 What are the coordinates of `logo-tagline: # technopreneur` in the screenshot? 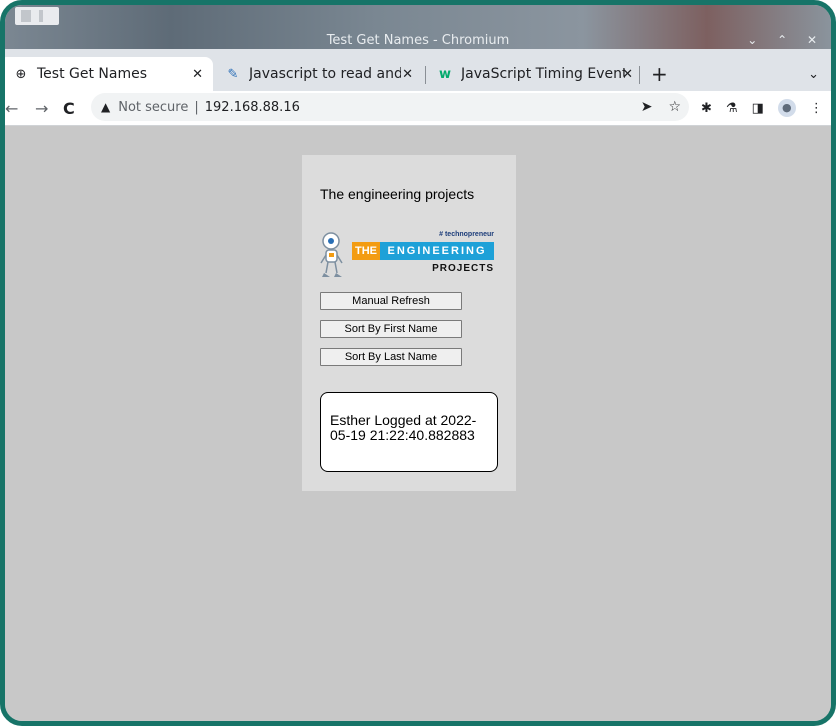 It's located at (466, 234).